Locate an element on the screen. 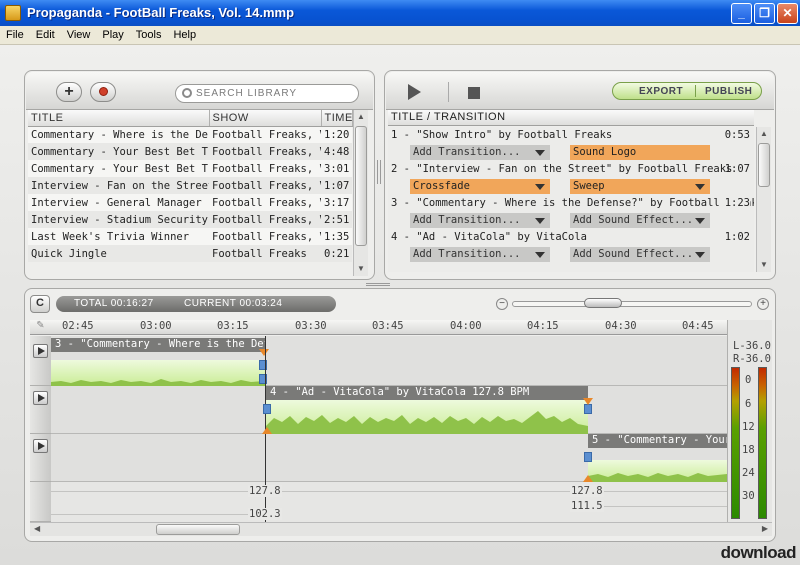 The width and height of the screenshot is (800, 565). menu-bar: File Edit View Play Tools Help is located at coordinates (400, 35).